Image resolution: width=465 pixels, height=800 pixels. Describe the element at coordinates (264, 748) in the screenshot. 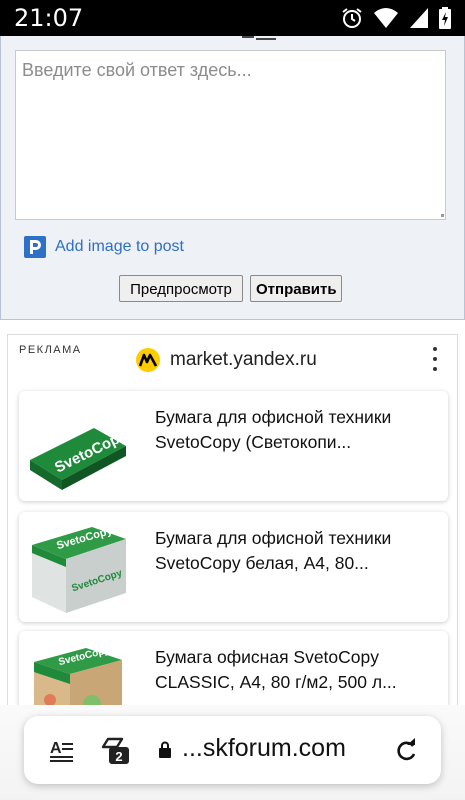

I see `url-text: ...skforum.com` at that location.